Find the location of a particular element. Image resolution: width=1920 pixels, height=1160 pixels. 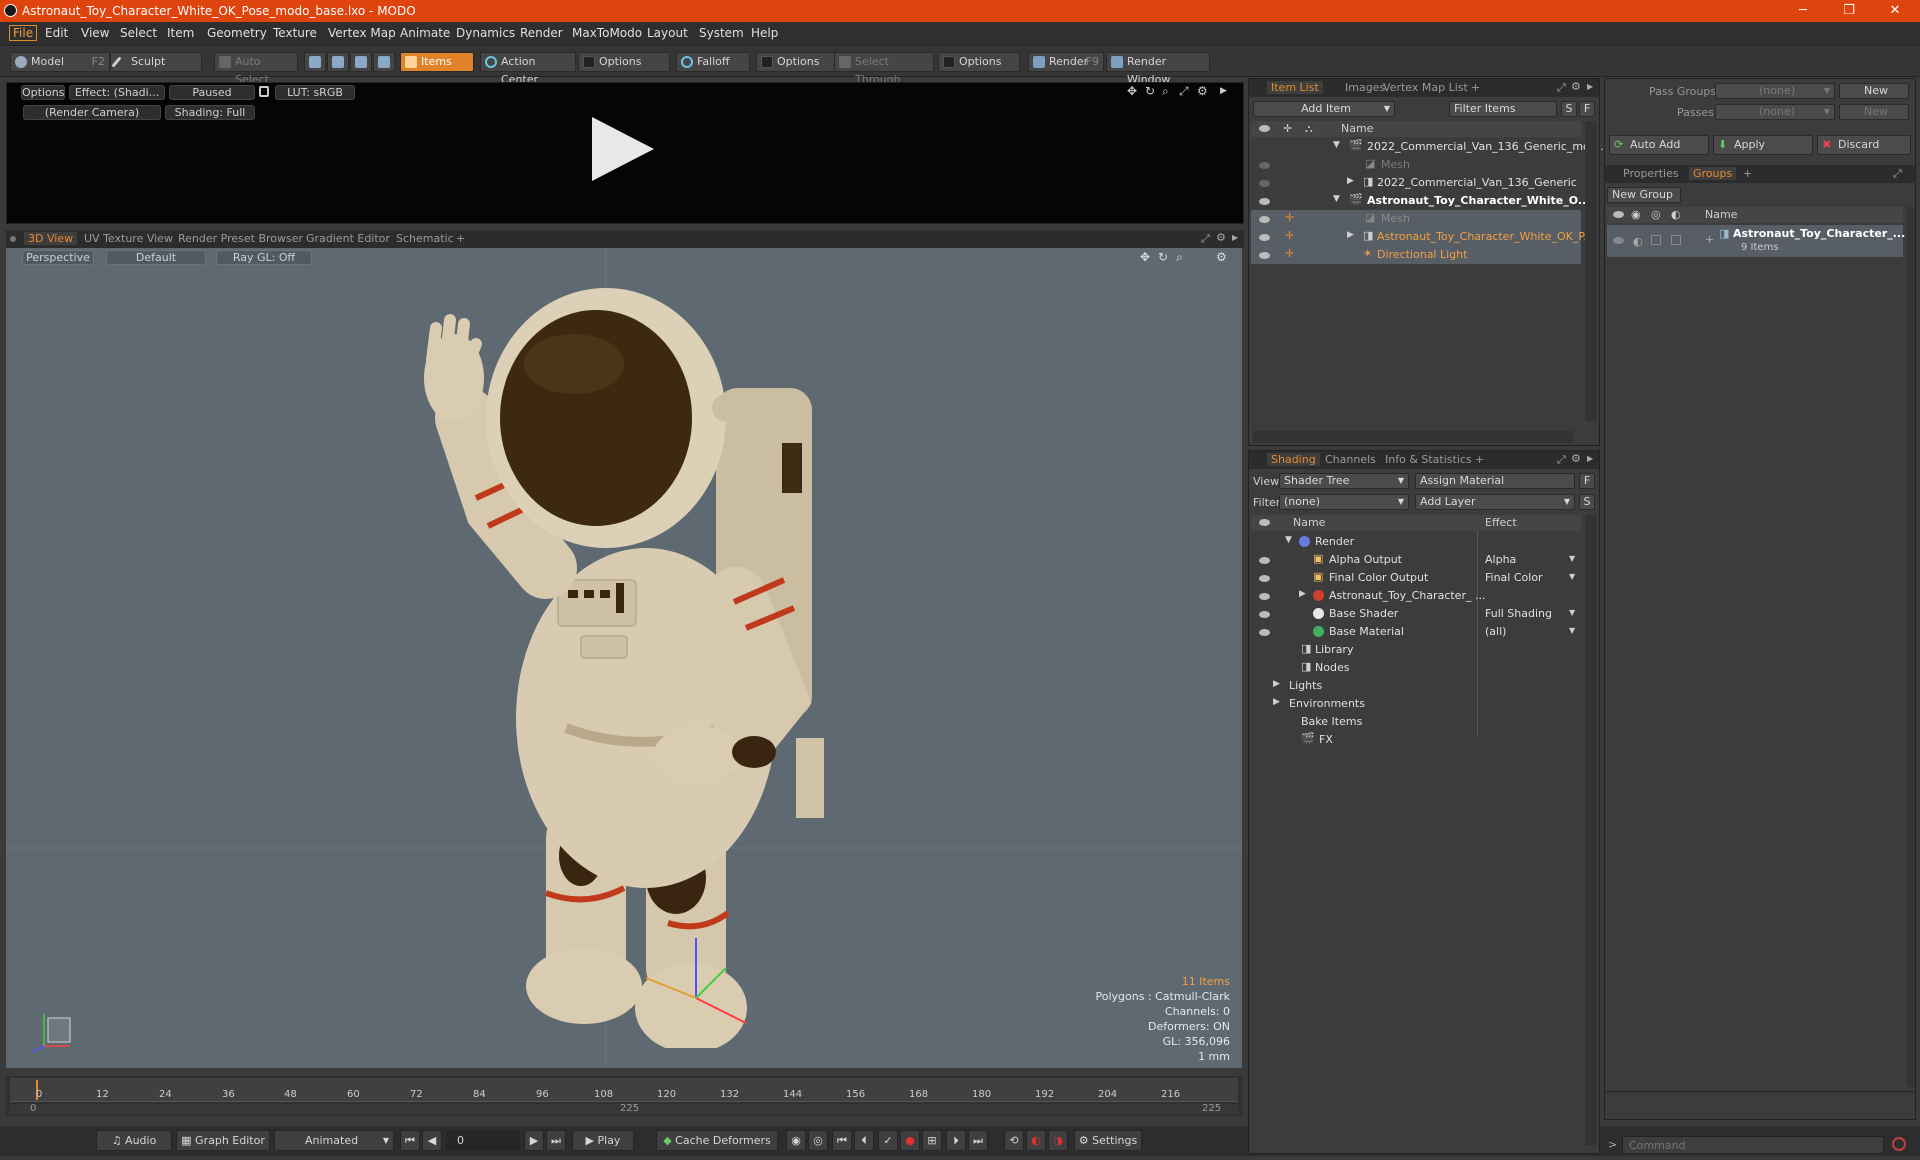

lock-checkbox-icon is located at coordinates (1656, 240).